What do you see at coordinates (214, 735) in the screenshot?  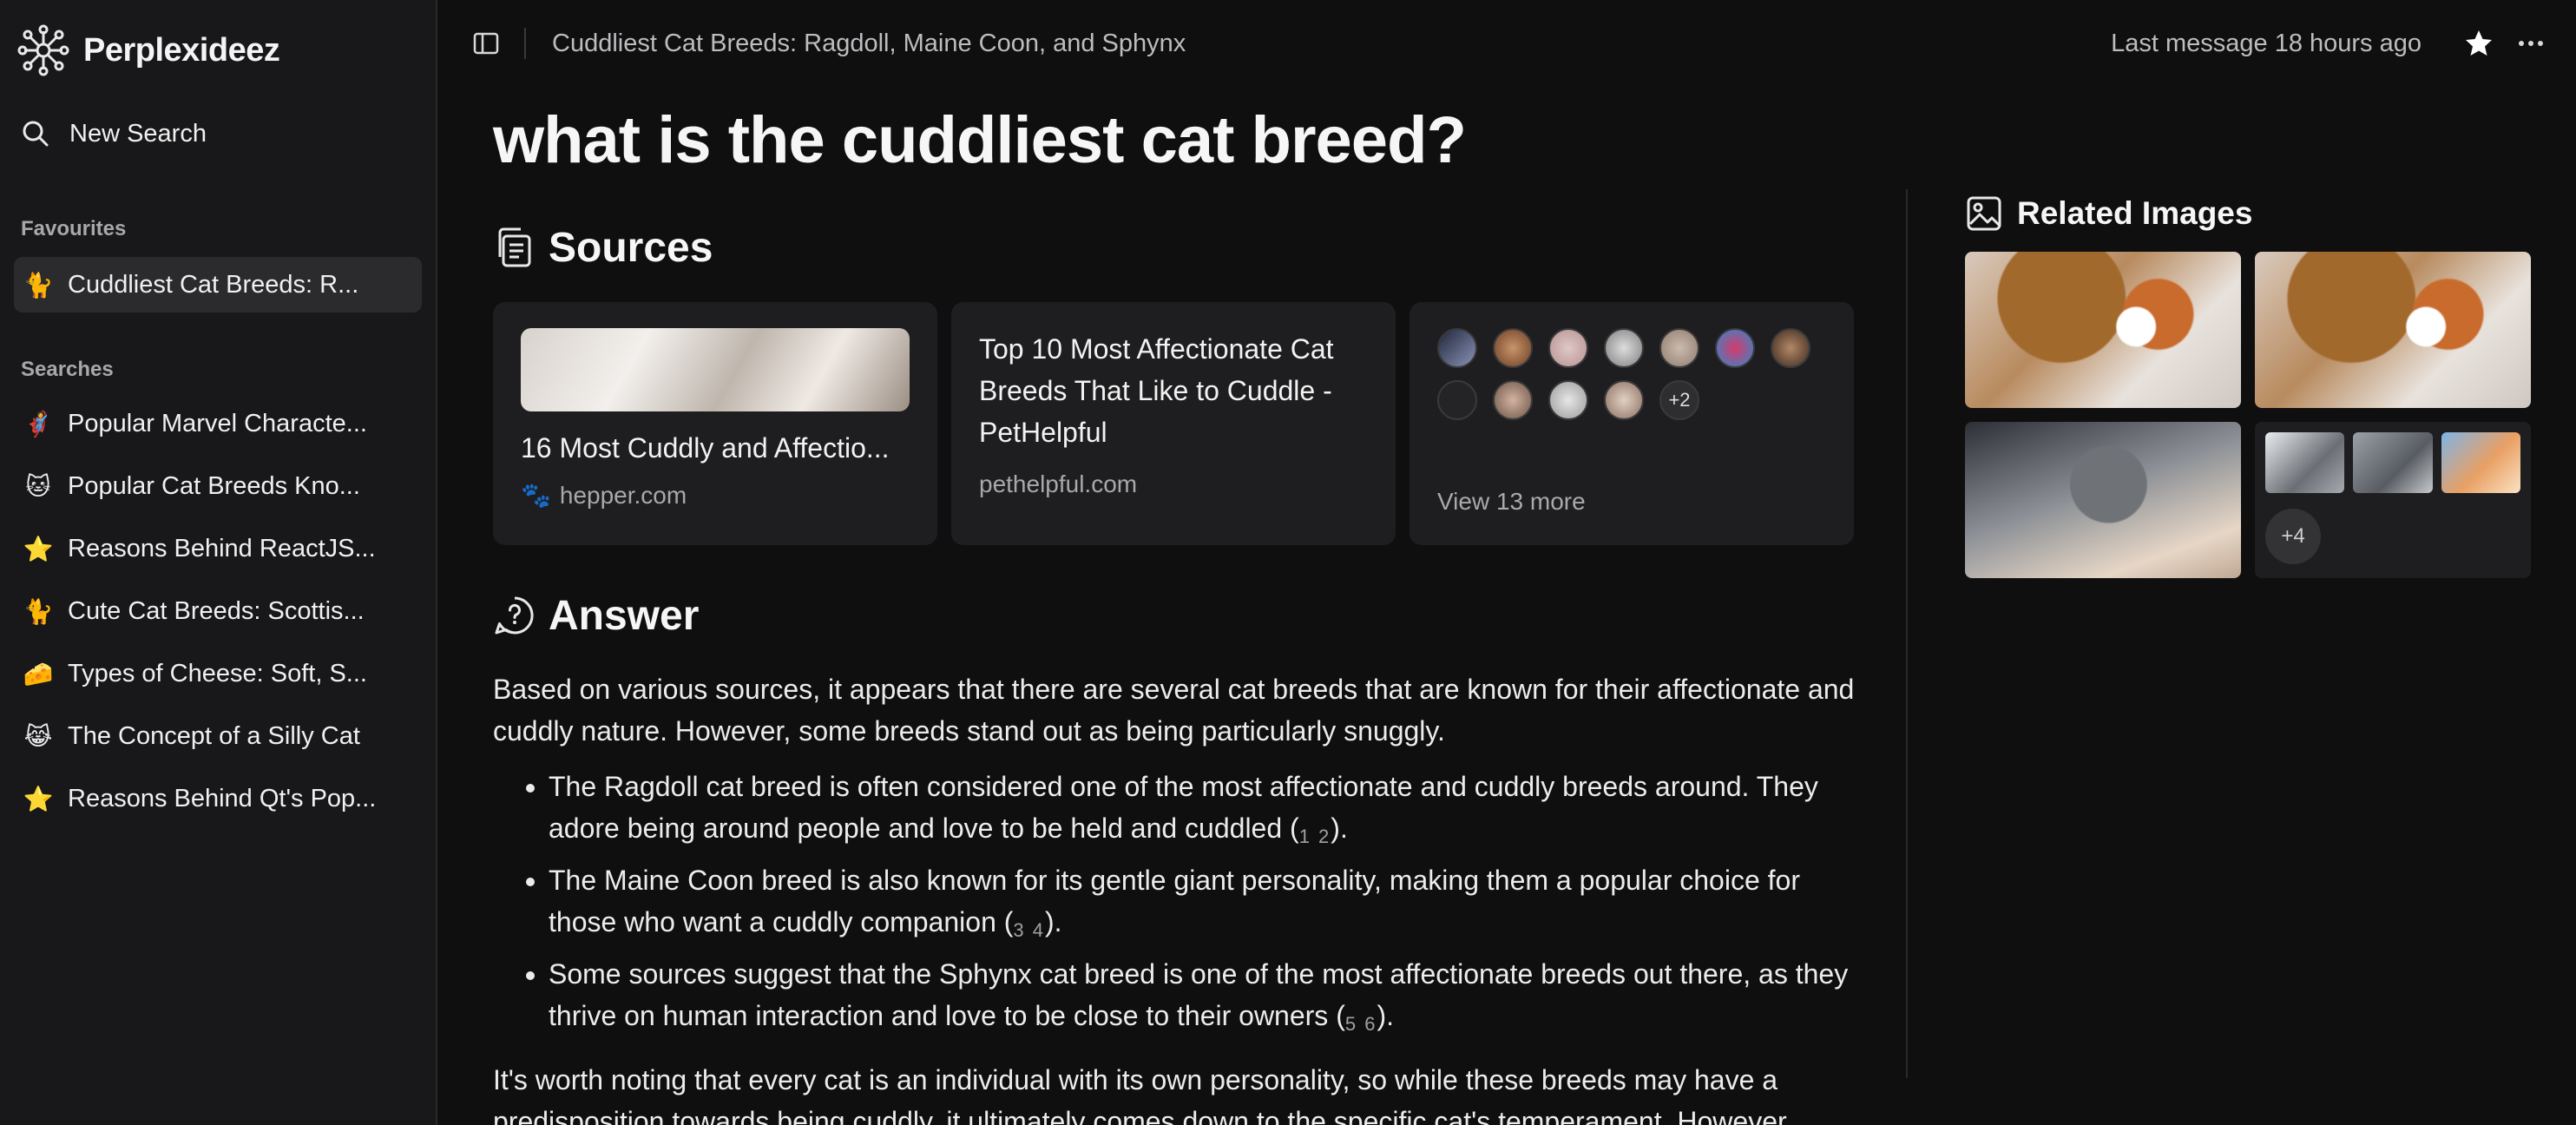 I see `sidebar-item-label: The Concept of a Silly Cat` at bounding box center [214, 735].